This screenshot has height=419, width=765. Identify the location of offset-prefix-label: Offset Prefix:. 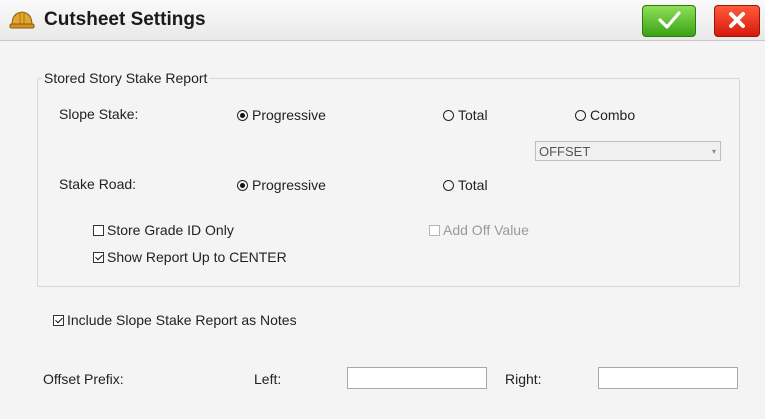
(83, 379).